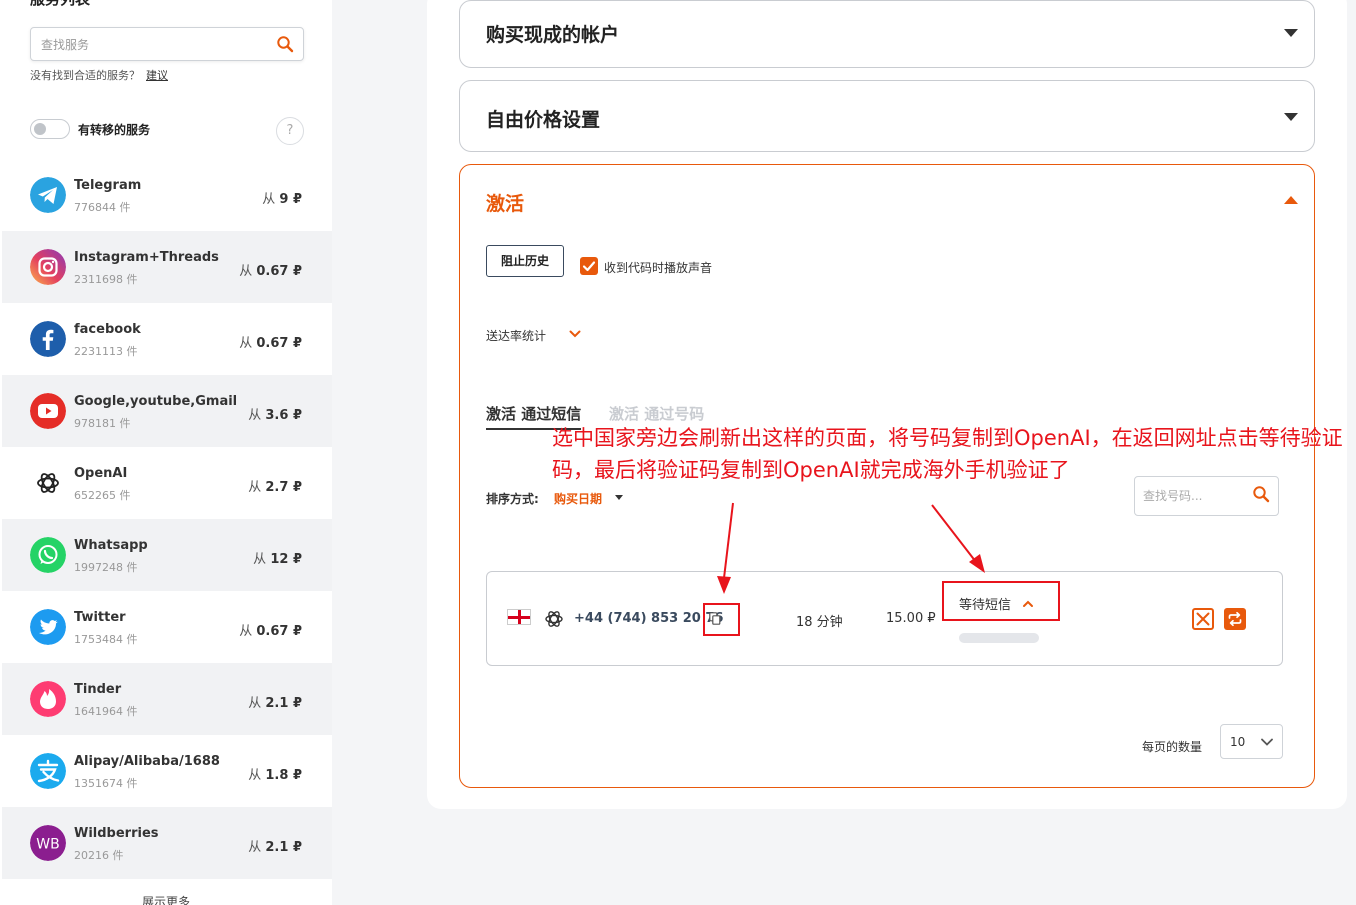 This screenshot has width=1356, height=905. What do you see at coordinates (1193, 496) in the screenshot?
I see `number-search-input` at bounding box center [1193, 496].